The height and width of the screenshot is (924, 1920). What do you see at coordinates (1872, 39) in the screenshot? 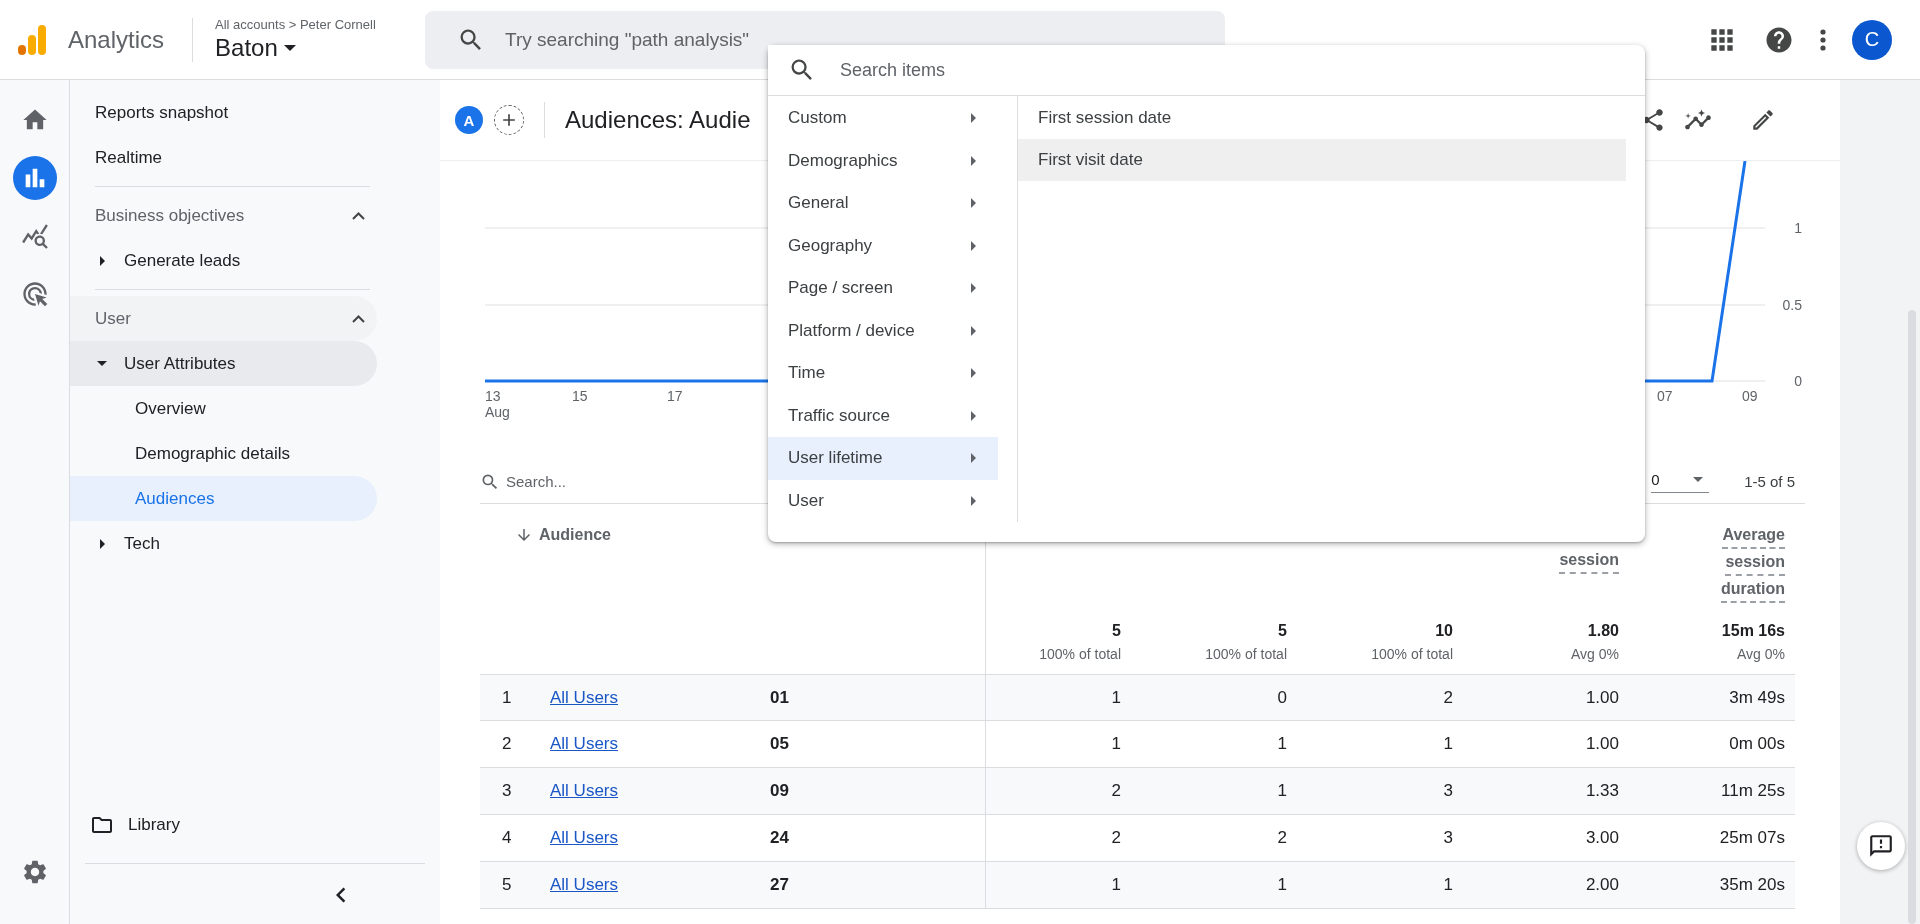
I see `user-avatar: C` at bounding box center [1872, 39].